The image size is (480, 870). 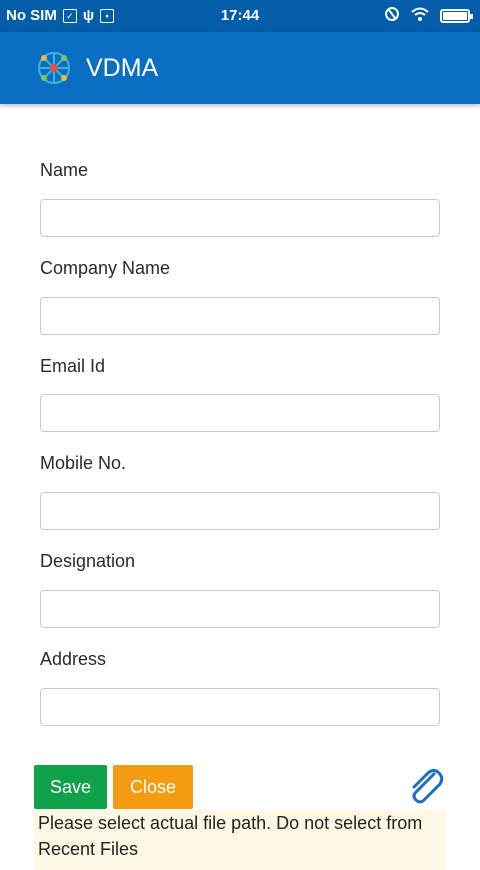 I want to click on designation-field, so click(x=240, y=609).